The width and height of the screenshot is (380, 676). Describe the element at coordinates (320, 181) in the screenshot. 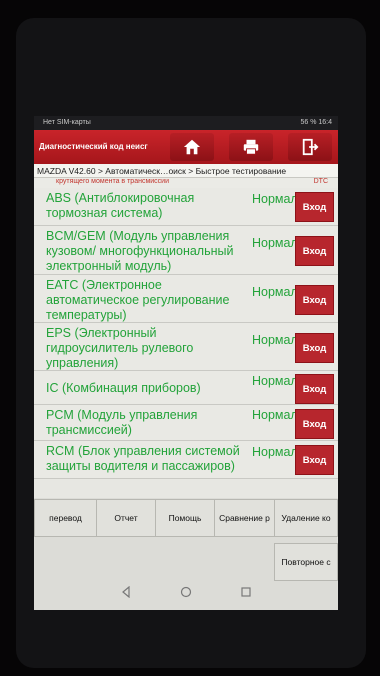

I see `dtc-column-label: DTC` at that location.